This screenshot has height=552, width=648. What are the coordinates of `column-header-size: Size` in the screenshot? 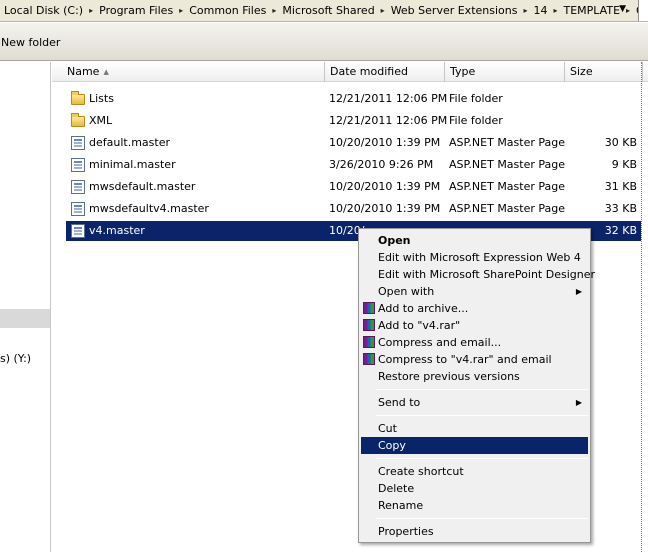 It's located at (604, 72).